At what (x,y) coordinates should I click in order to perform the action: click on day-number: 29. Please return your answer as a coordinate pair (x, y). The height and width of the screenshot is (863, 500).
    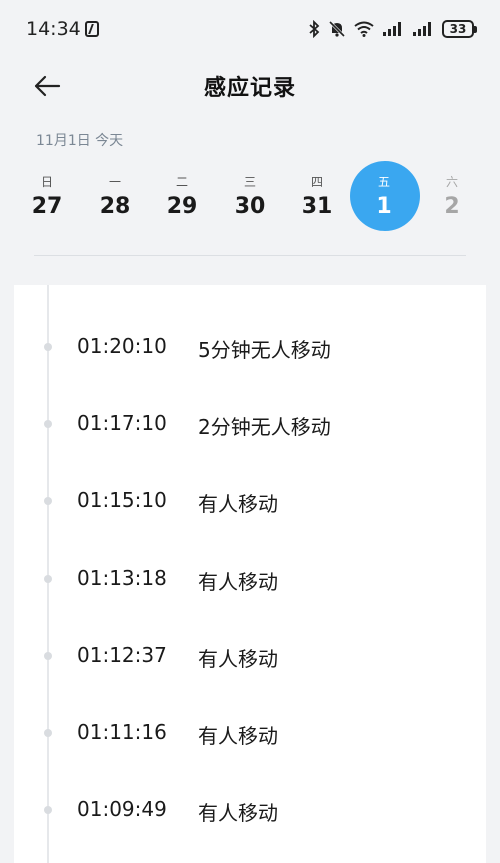
    Looking at the image, I should click on (182, 206).